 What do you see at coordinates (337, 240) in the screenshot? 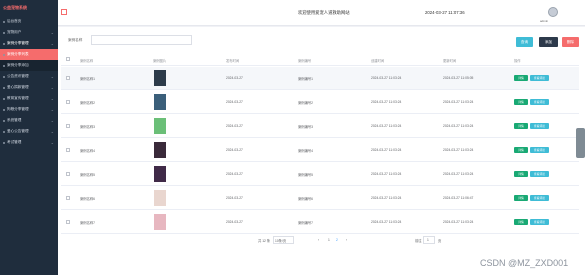
I see `page-2: 2` at bounding box center [337, 240].